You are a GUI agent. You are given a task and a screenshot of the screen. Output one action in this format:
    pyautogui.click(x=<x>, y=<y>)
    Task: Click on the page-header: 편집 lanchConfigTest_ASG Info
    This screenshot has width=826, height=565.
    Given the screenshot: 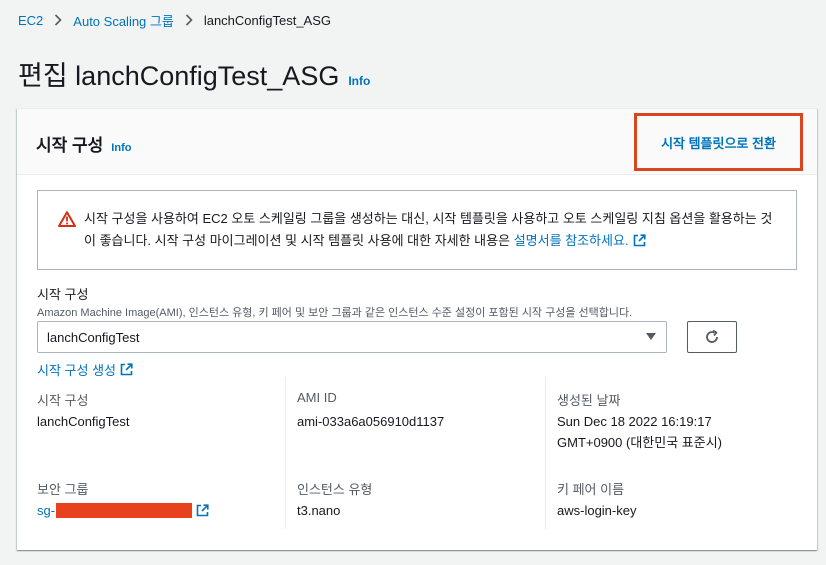 What is the action you would take?
    pyautogui.click(x=194, y=73)
    